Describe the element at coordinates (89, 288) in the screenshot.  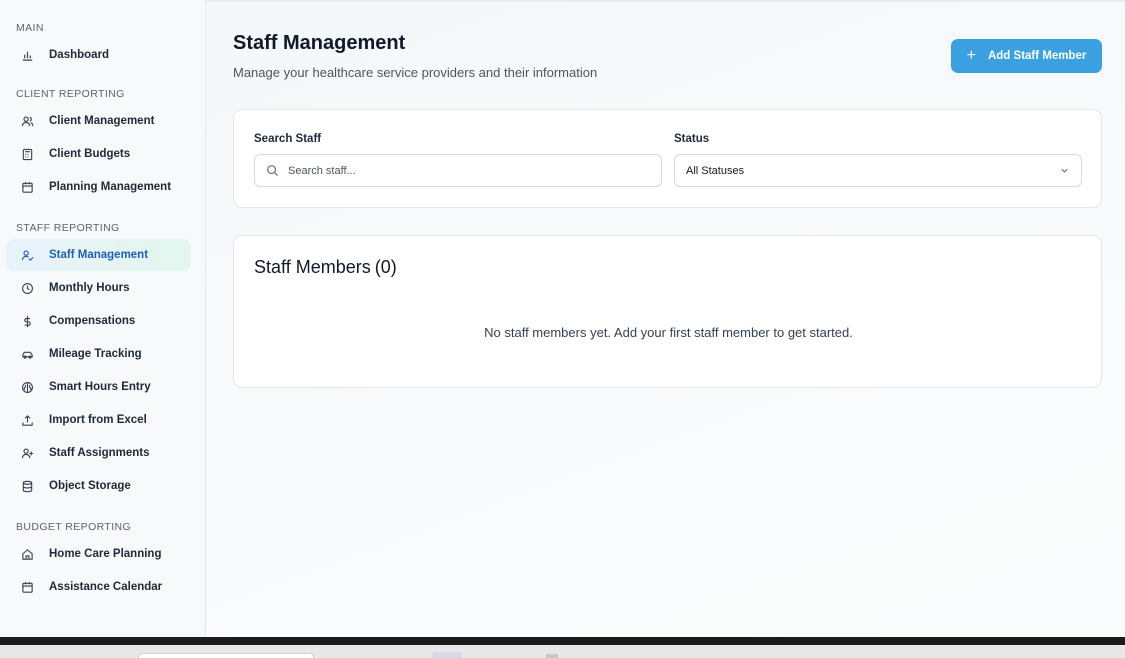
I see `sidebar-item-label: Monthly Hours` at that location.